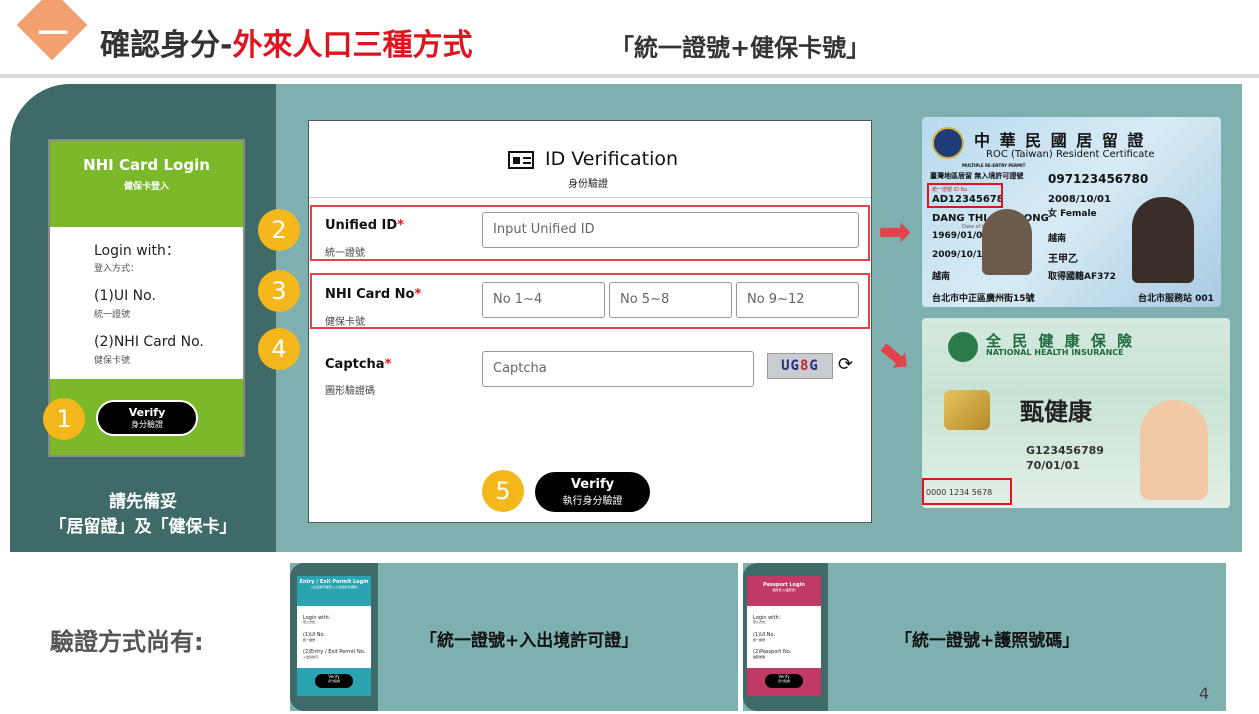 This screenshot has width=1259, height=714. I want to click on arc-date: 2008/10/01, so click(1079, 199).